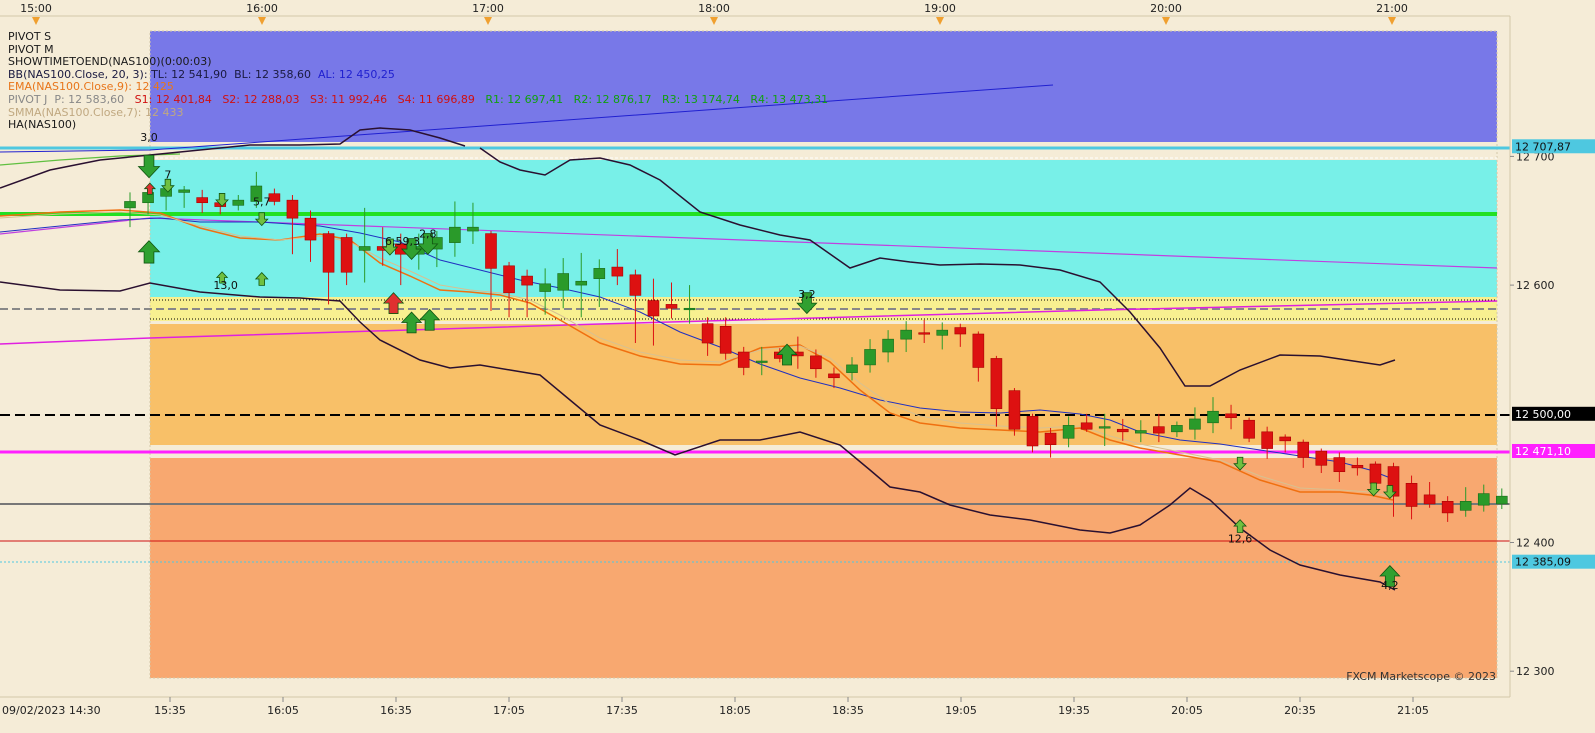 The image size is (1595, 733). I want to click on top-time-label: 18:00, so click(714, 8).